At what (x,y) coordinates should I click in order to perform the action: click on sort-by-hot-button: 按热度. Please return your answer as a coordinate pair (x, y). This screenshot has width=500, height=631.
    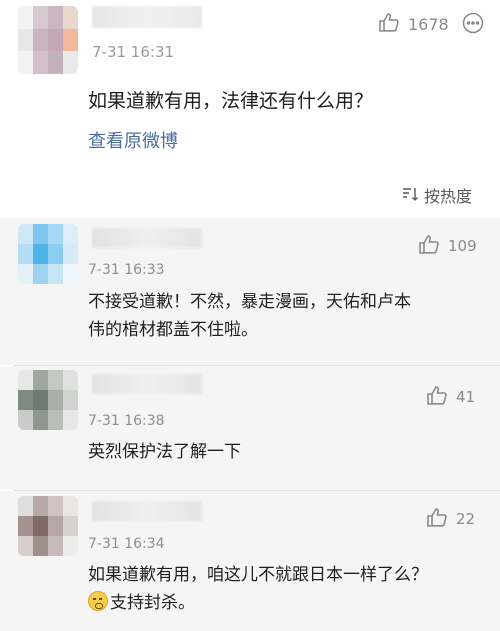
    Looking at the image, I should click on (437, 195).